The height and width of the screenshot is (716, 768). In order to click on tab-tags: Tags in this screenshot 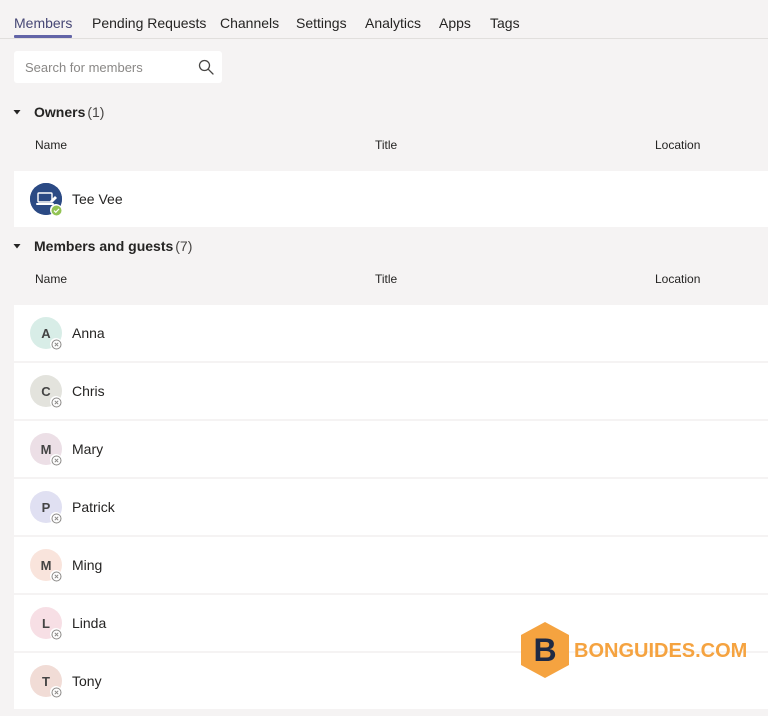, I will do `click(505, 23)`.